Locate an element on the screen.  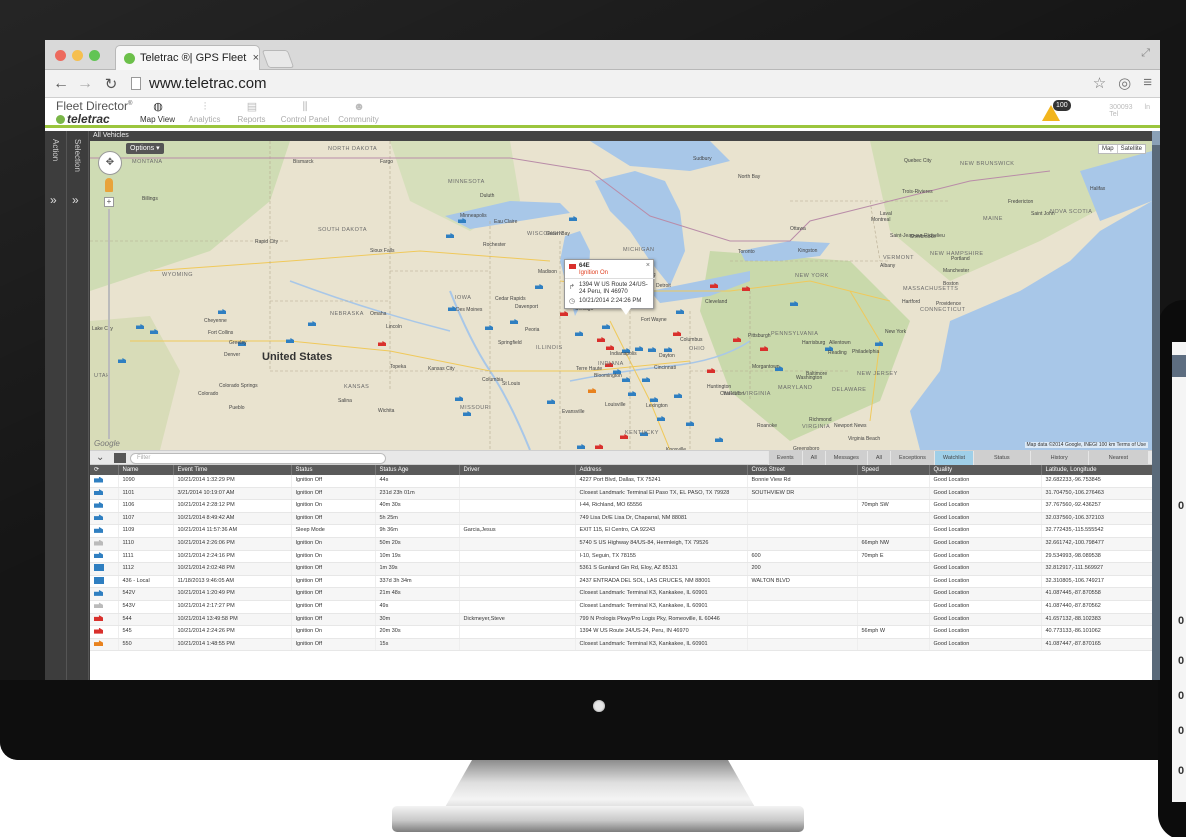
cell-cross: WALTON BLVD is located at coordinates (802, 582).